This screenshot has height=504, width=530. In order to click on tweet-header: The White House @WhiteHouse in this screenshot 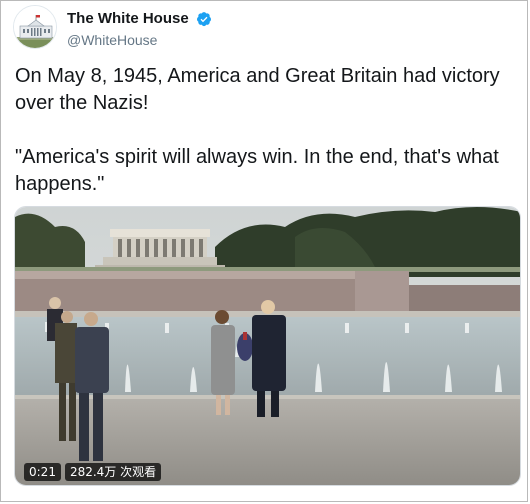, I will do `click(263, 28)`.